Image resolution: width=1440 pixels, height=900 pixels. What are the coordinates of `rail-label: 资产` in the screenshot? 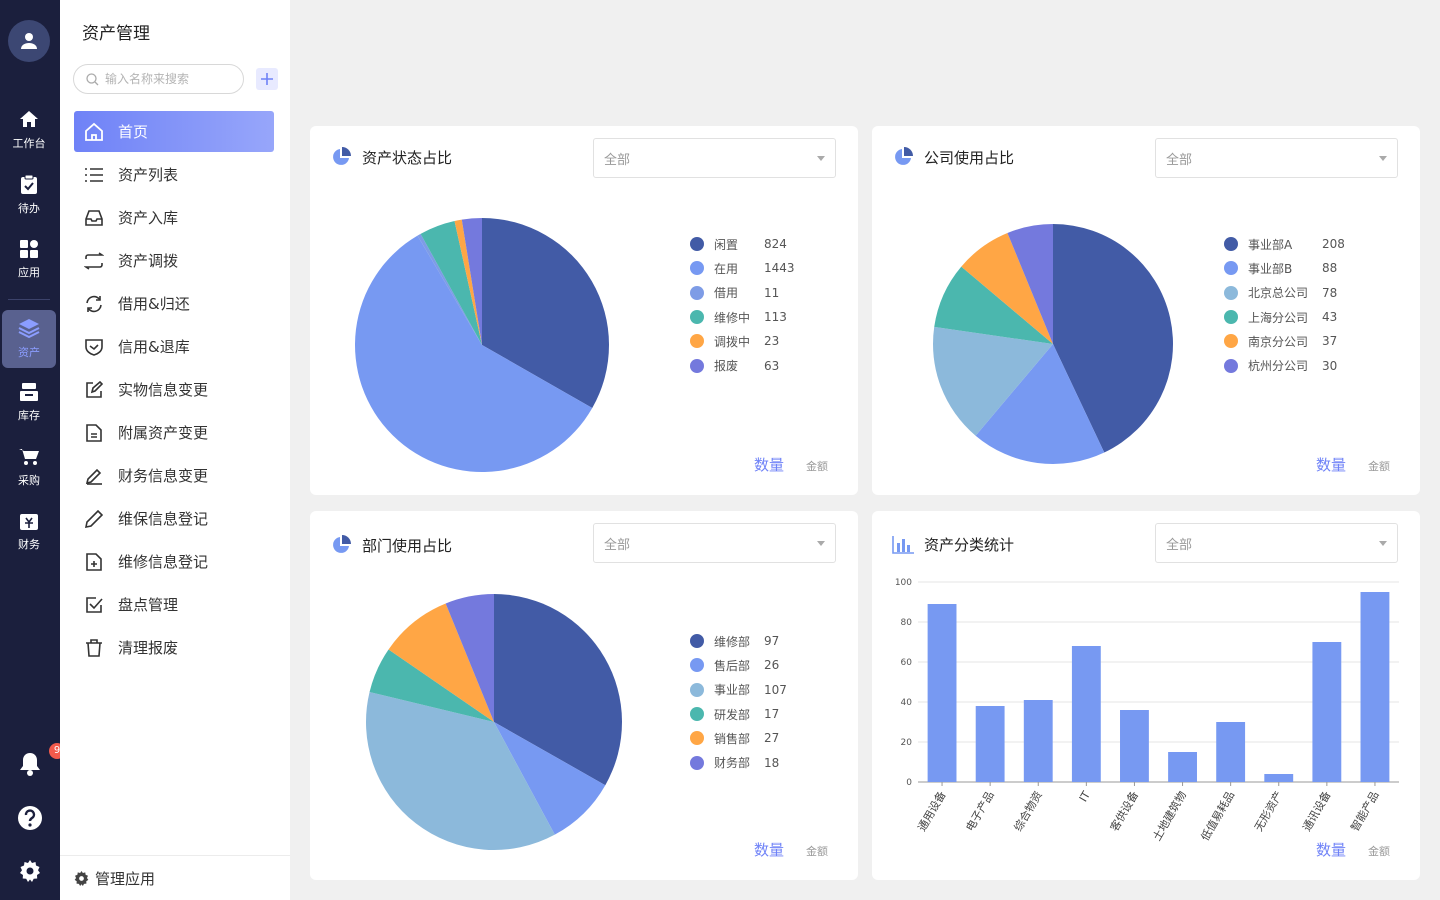 It's located at (29, 352).